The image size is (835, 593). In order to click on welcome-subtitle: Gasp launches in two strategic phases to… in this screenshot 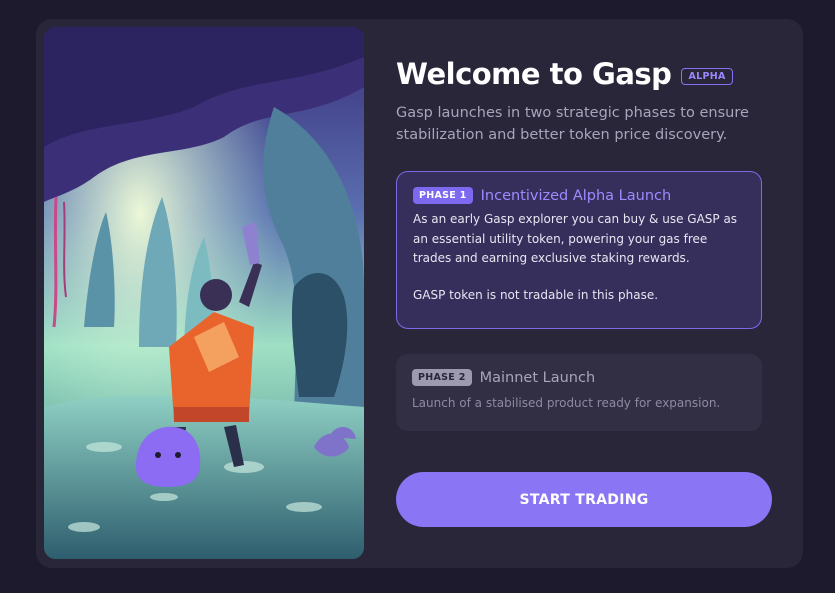, I will do `click(572, 124)`.